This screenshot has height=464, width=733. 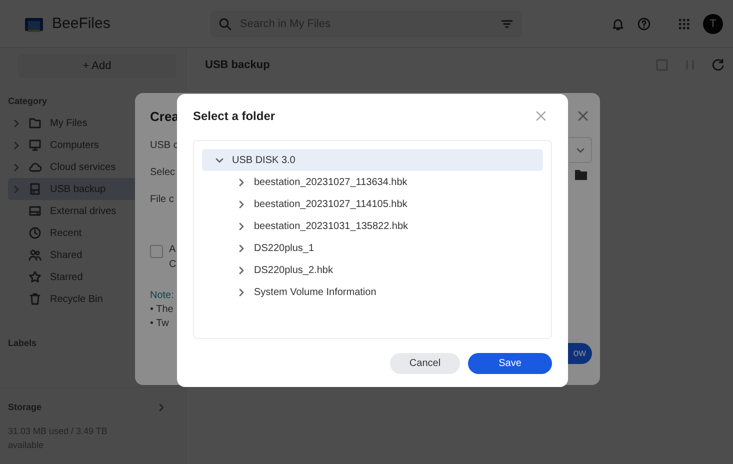 What do you see at coordinates (718, 65) in the screenshot?
I see `refresh-icon` at bounding box center [718, 65].